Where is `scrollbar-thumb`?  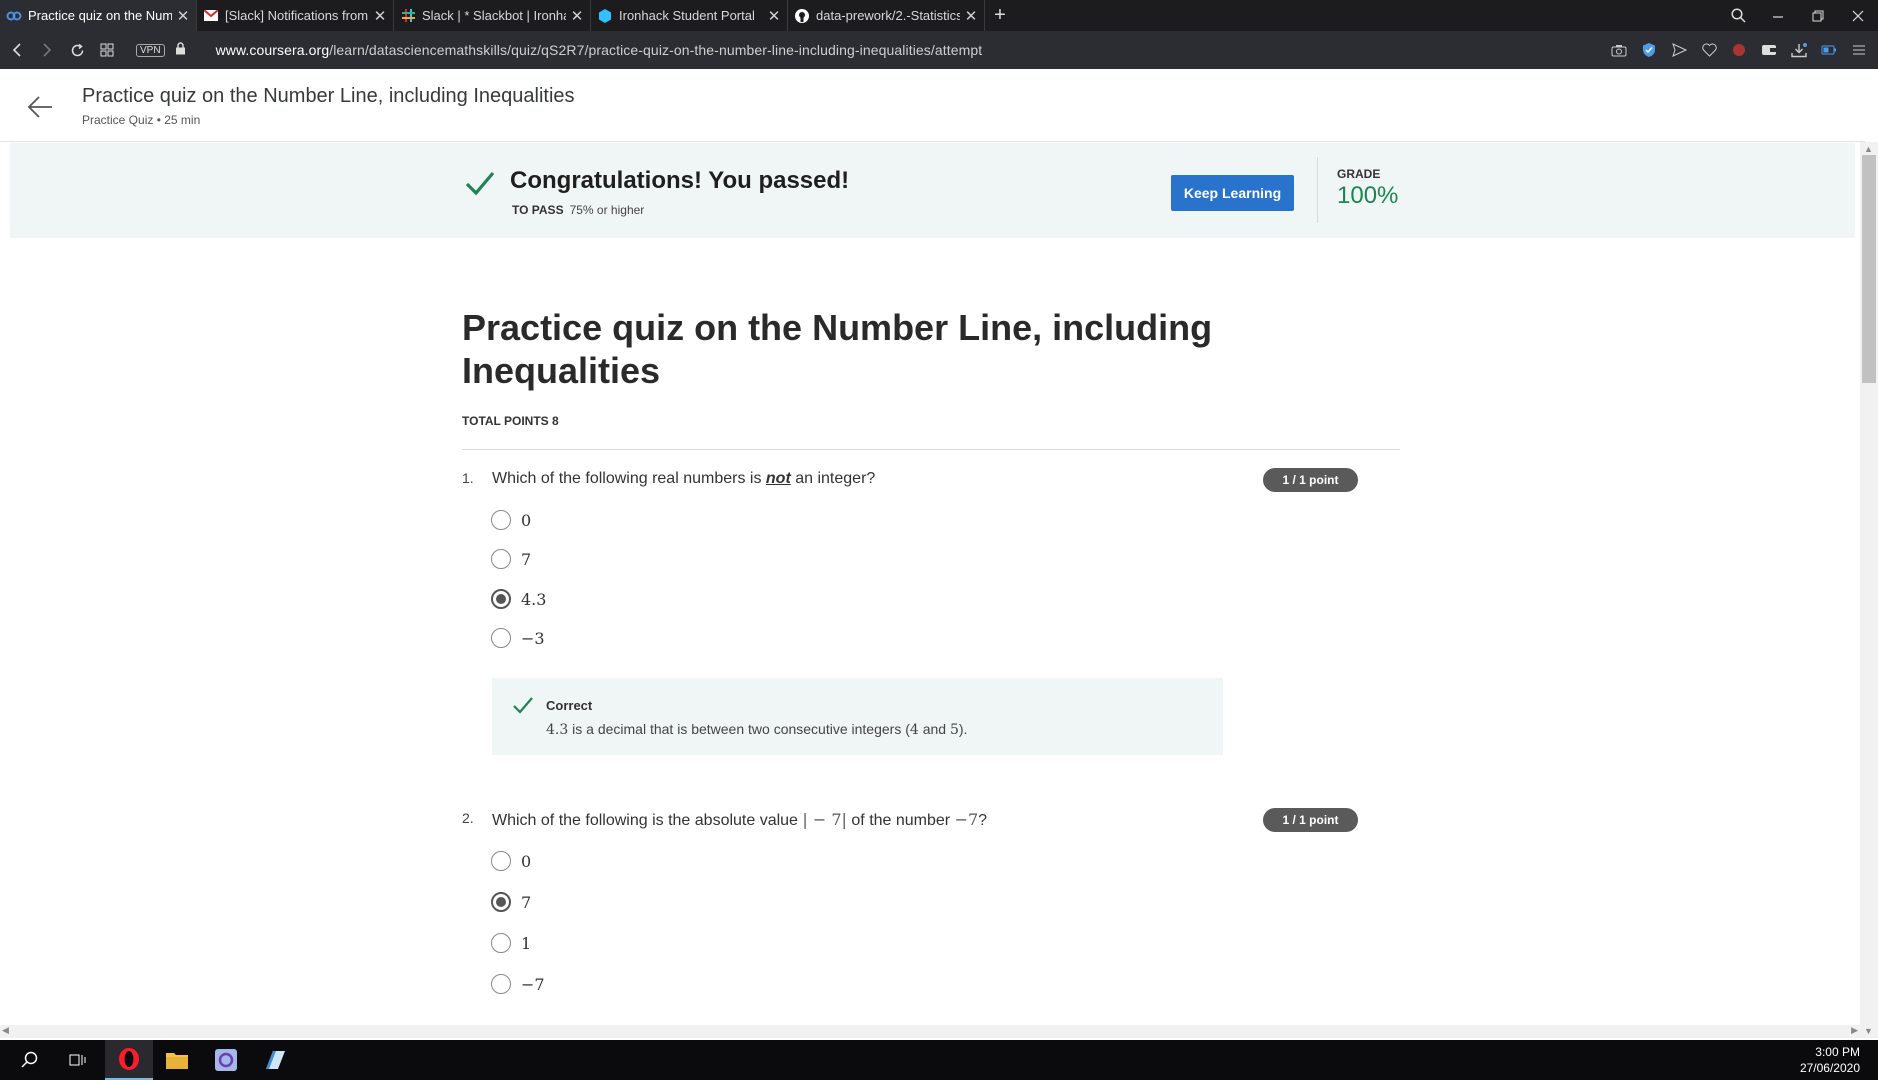
scrollbar-thumb is located at coordinates (1869, 269).